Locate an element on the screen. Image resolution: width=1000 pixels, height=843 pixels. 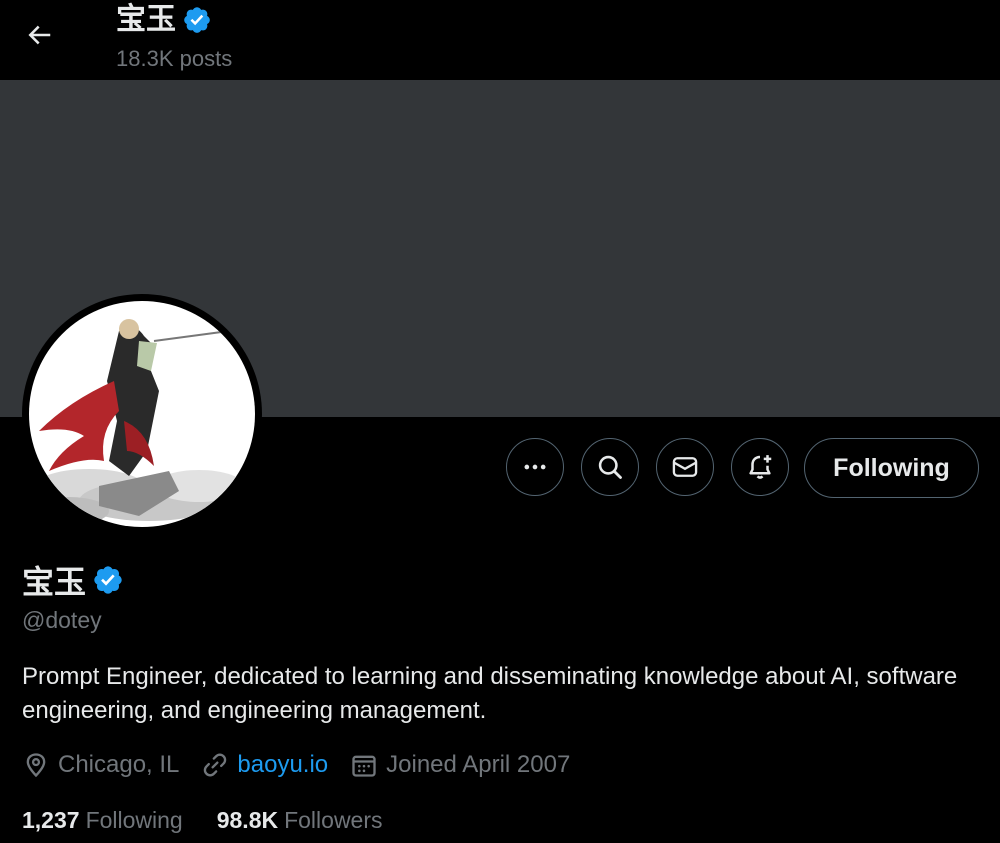
joined-item: Joined April 2007 is located at coordinates (460, 765).